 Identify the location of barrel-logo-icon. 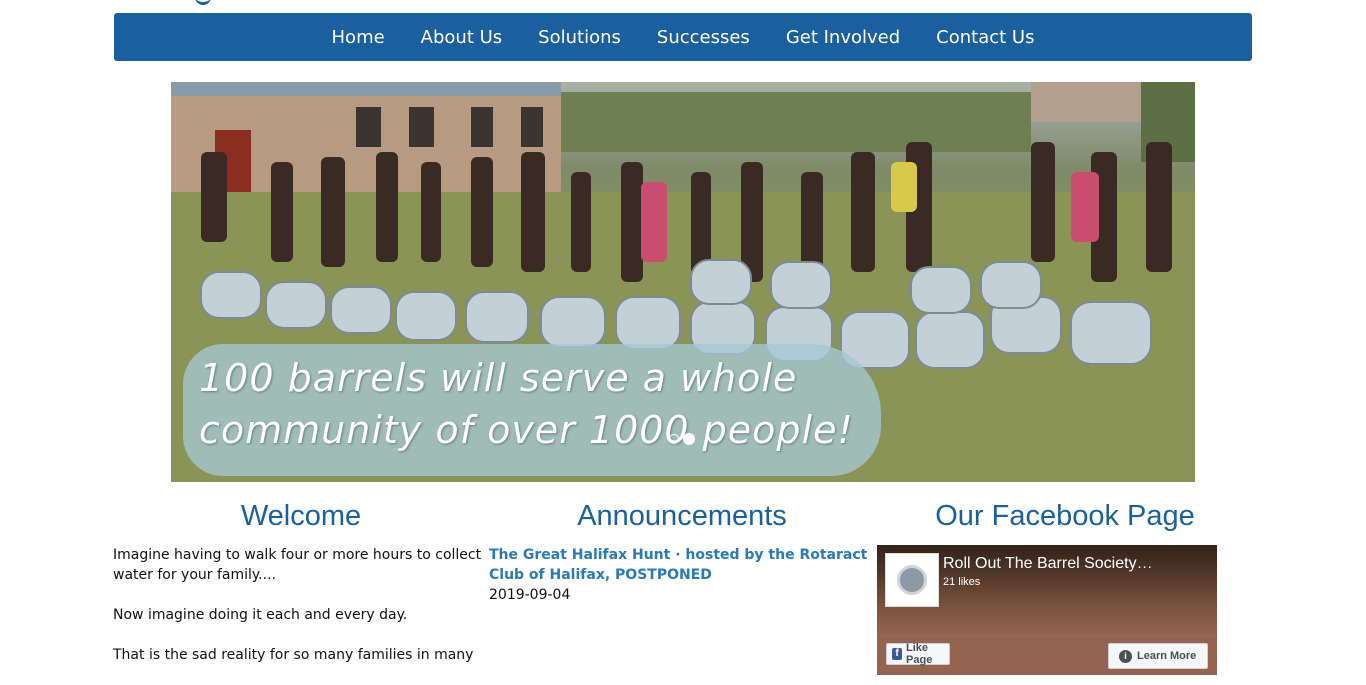
(912, 580).